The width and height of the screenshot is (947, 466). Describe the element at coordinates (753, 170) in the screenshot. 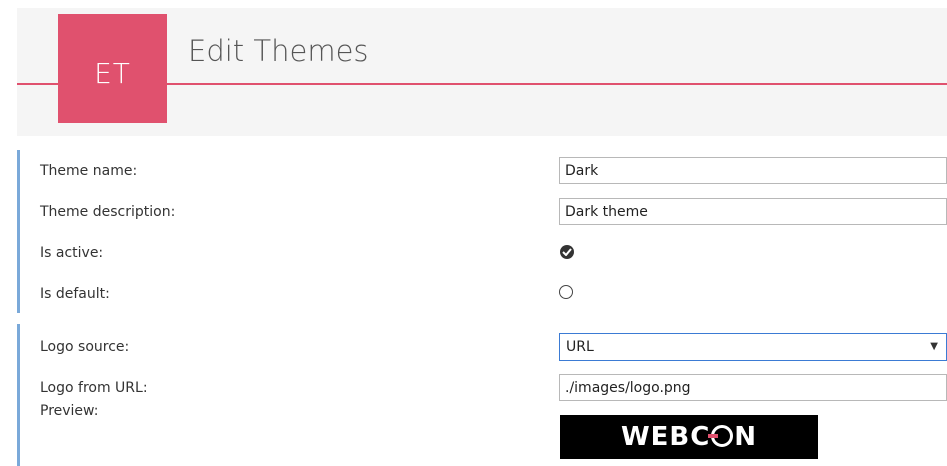

I see `theme-name-input` at that location.